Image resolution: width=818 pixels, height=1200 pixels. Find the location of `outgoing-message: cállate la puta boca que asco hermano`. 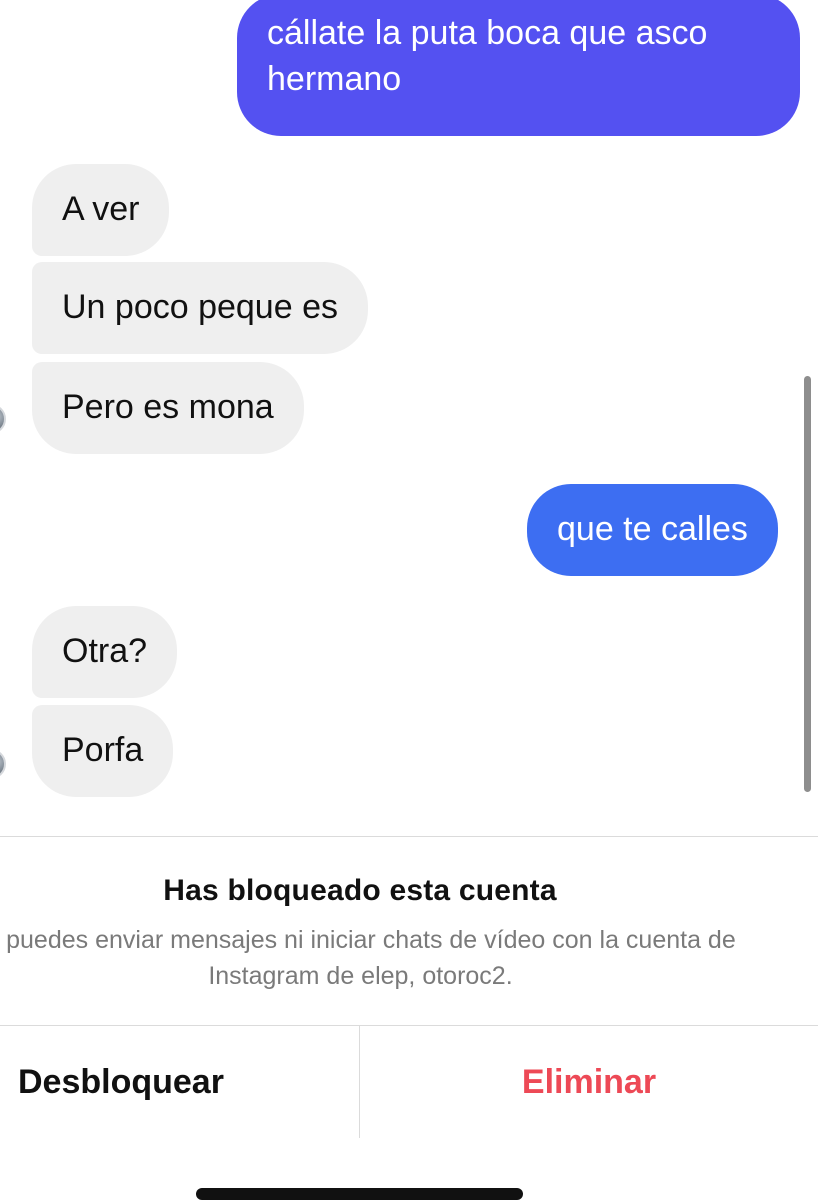

outgoing-message: cállate la puta boca que asco hermano is located at coordinates (518, 68).